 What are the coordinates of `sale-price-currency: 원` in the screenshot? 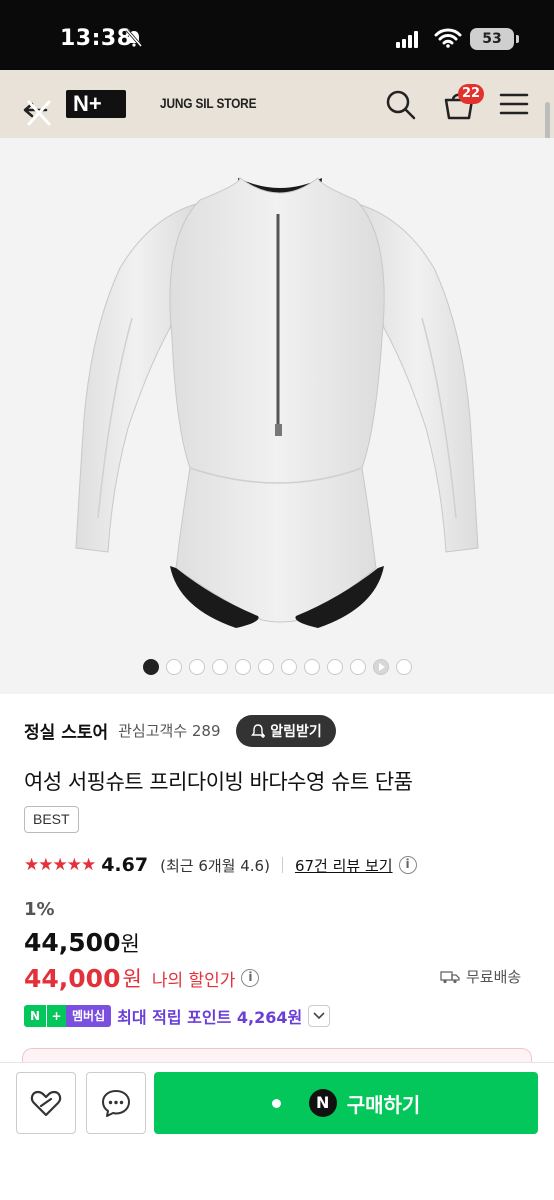 It's located at (132, 979).